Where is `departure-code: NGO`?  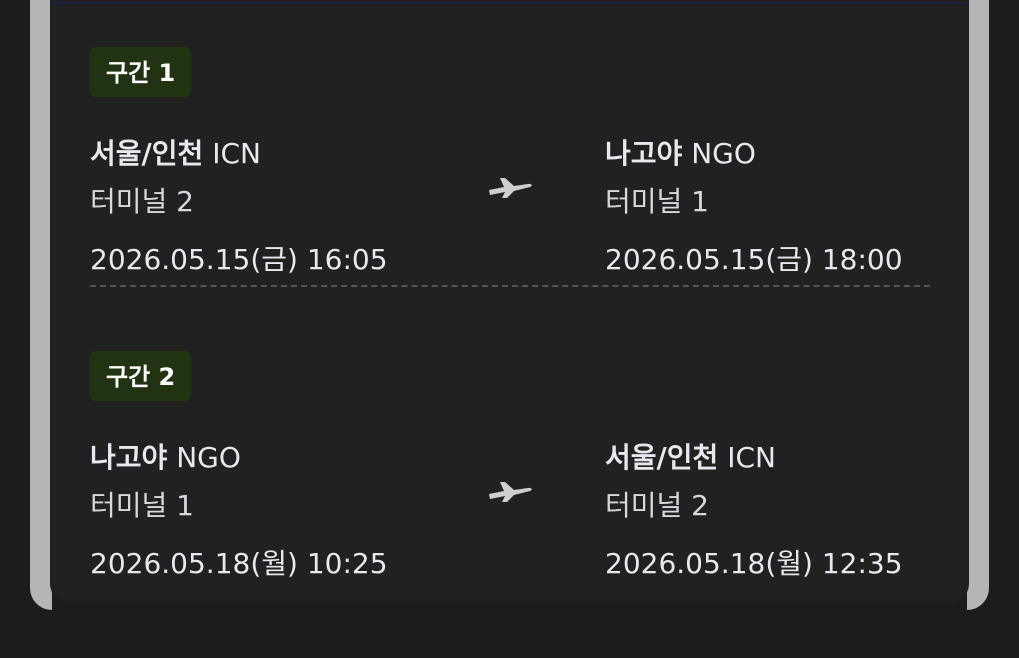 departure-code: NGO is located at coordinates (208, 457).